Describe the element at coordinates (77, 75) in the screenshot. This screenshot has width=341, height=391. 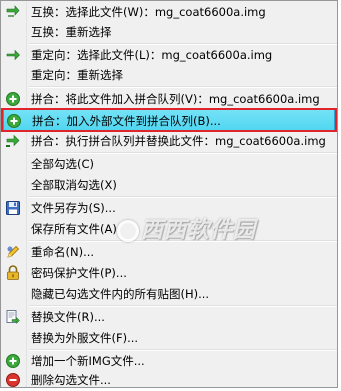
I see `menu-item-label: 重定向：重新选择` at that location.